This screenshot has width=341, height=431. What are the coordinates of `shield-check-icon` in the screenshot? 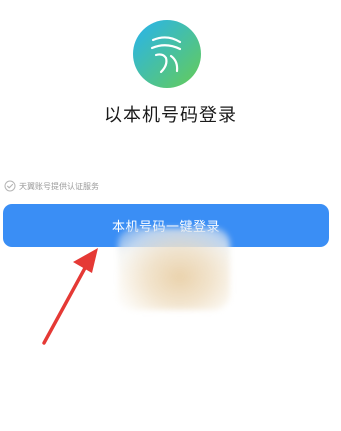 It's located at (10, 186).